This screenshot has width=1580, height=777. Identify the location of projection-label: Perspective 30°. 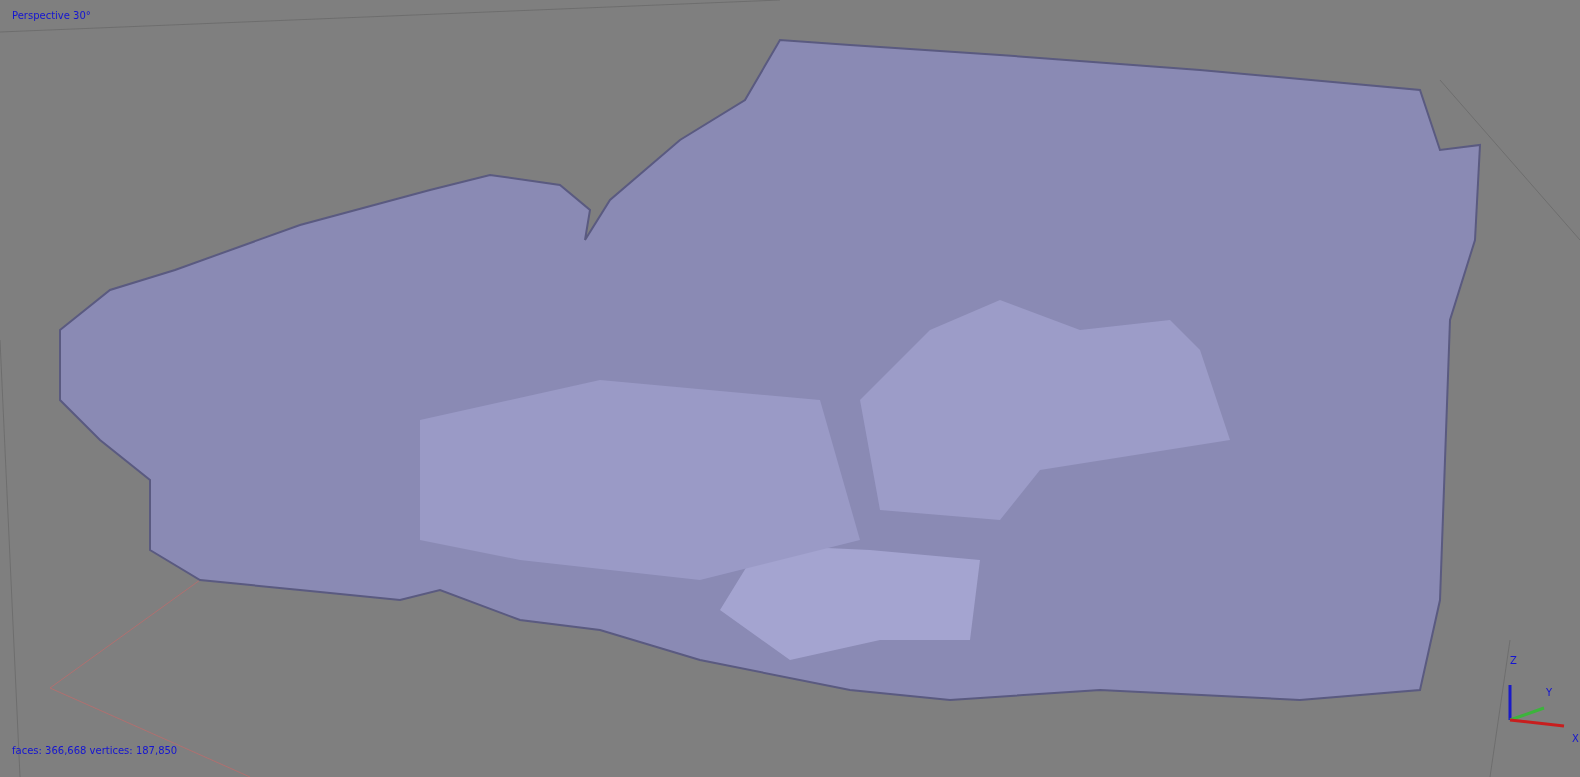
(51, 15).